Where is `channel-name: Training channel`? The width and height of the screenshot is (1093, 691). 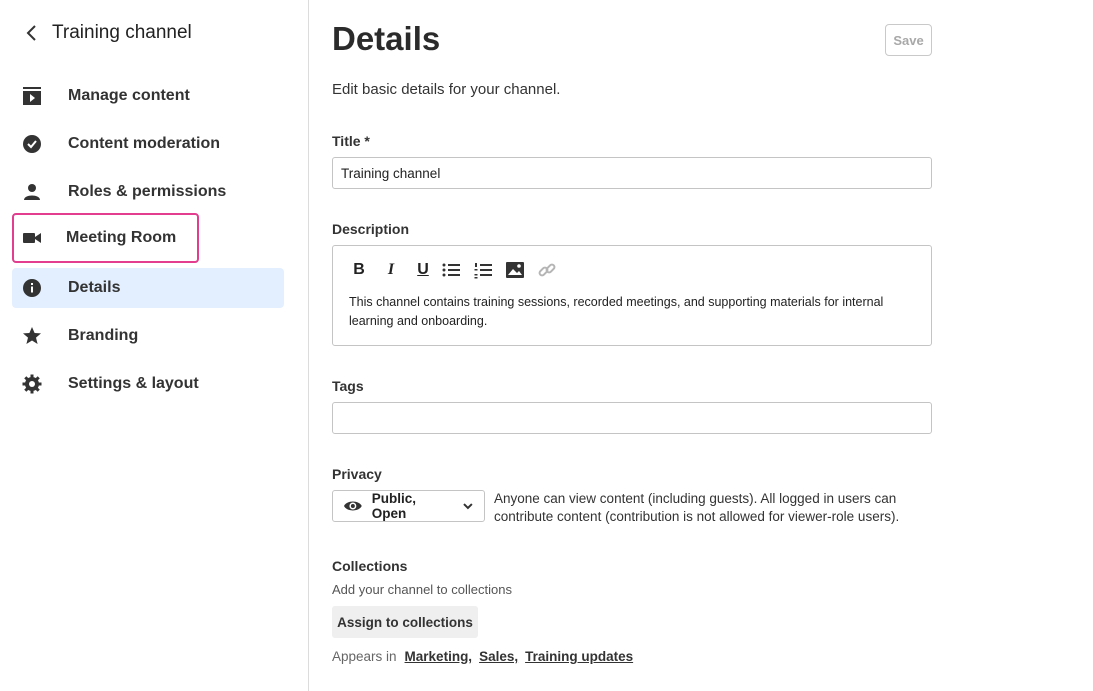 channel-name: Training channel is located at coordinates (122, 32).